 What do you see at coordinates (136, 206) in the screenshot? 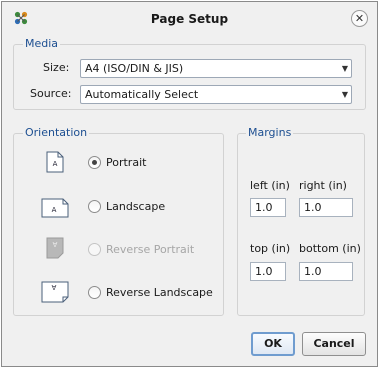
I see `landscape-label: Landscape` at bounding box center [136, 206].